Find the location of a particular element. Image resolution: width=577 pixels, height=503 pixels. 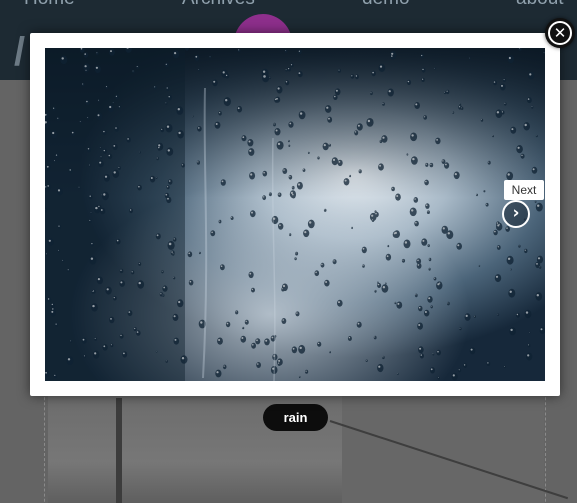

post-side-panel is located at coordinates (443, 449).